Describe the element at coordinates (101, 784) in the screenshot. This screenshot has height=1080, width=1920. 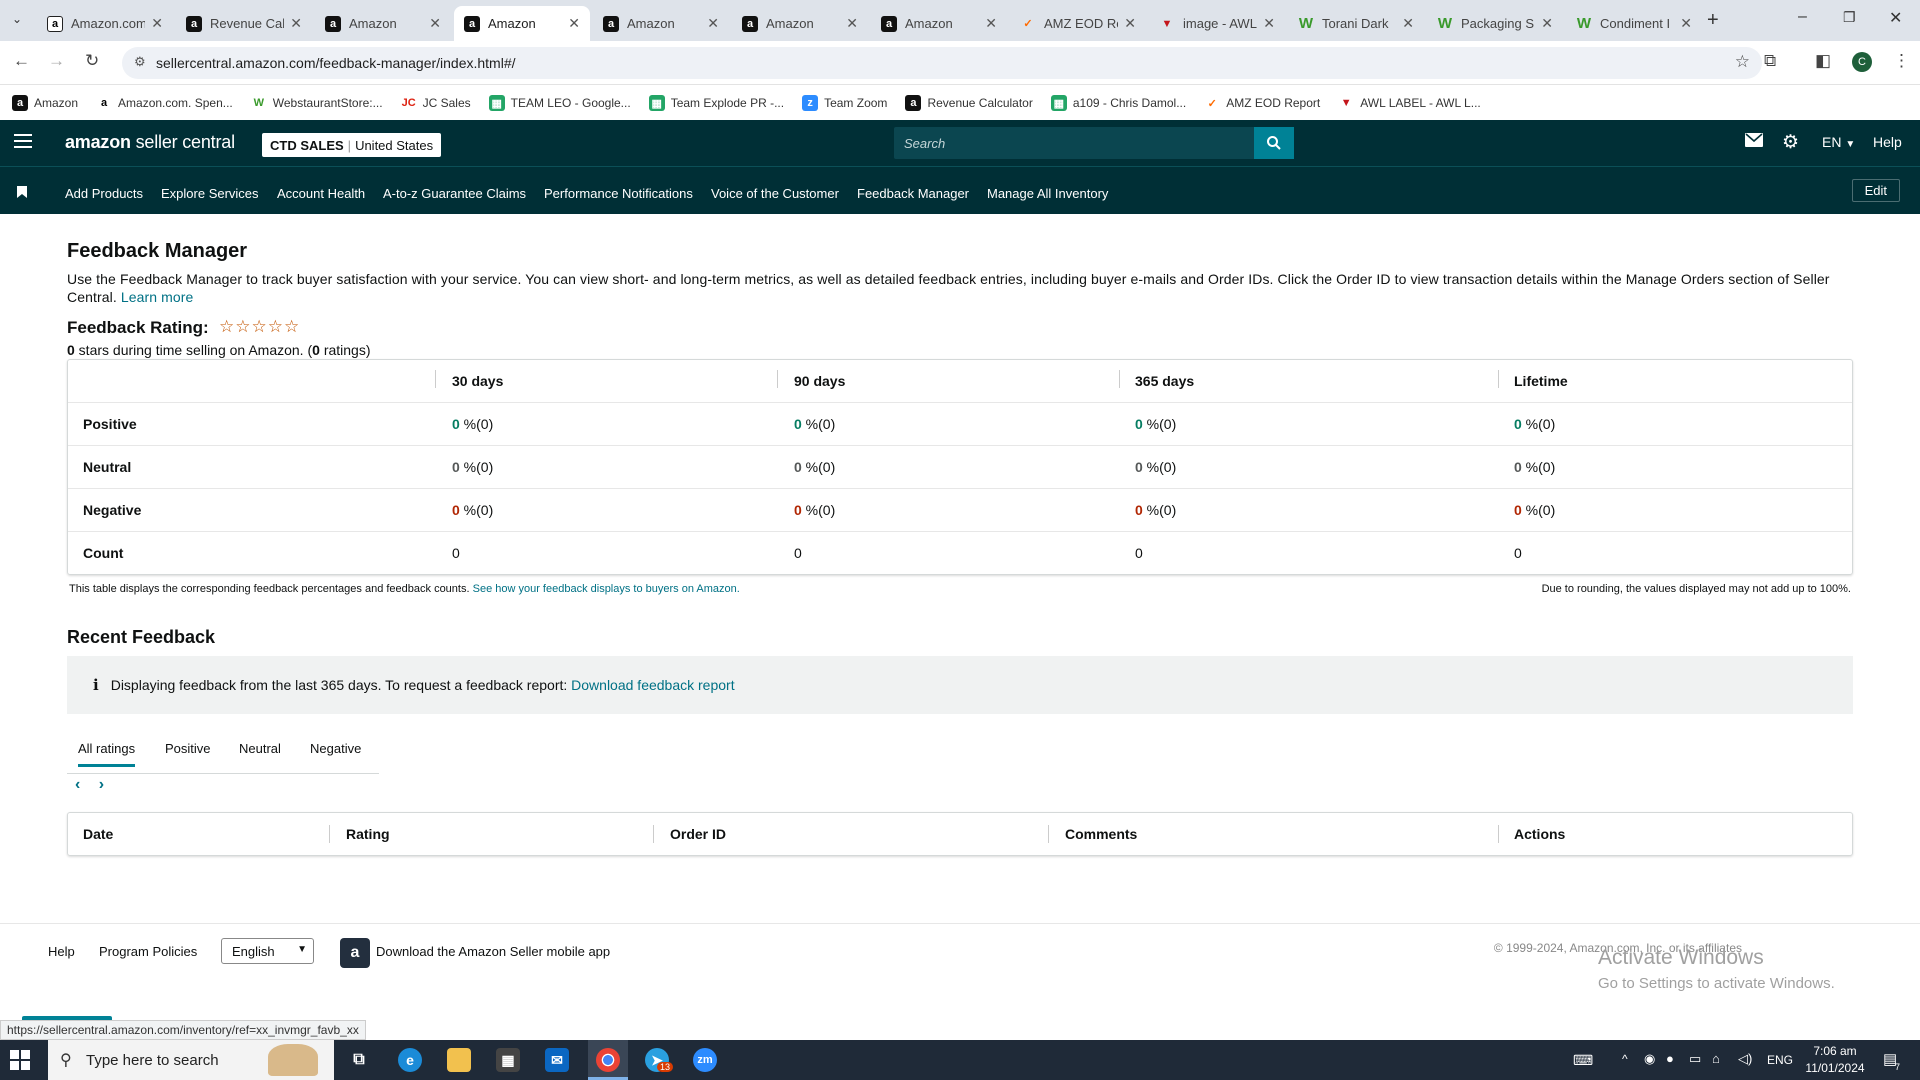
I see `chevron-right-icon: ›` at that location.